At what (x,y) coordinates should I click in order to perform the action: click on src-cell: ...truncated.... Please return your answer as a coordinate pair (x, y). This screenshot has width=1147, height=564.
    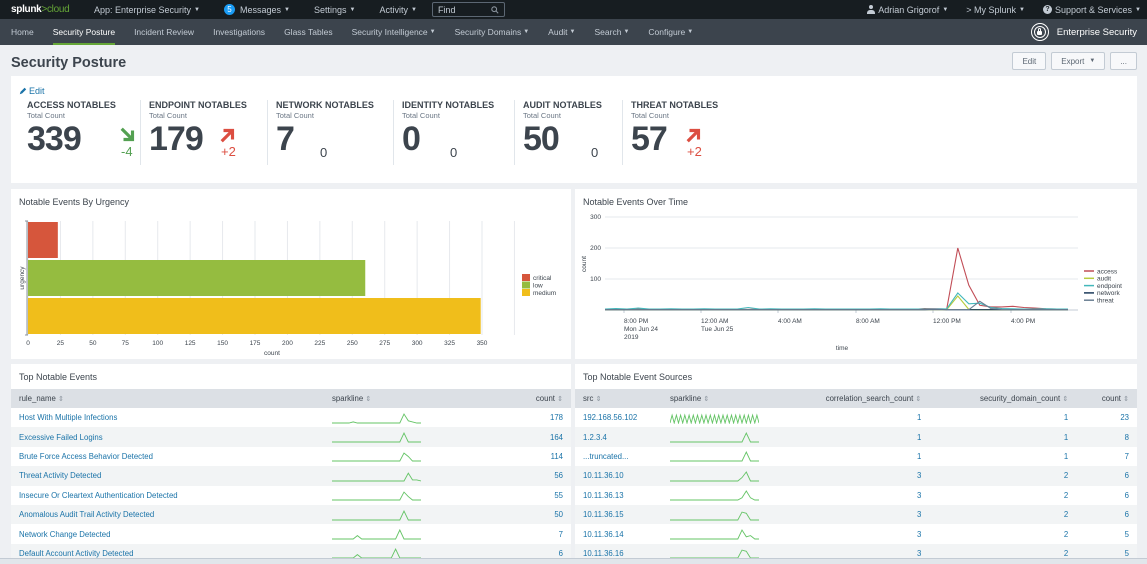
    Looking at the image, I should click on (618, 456).